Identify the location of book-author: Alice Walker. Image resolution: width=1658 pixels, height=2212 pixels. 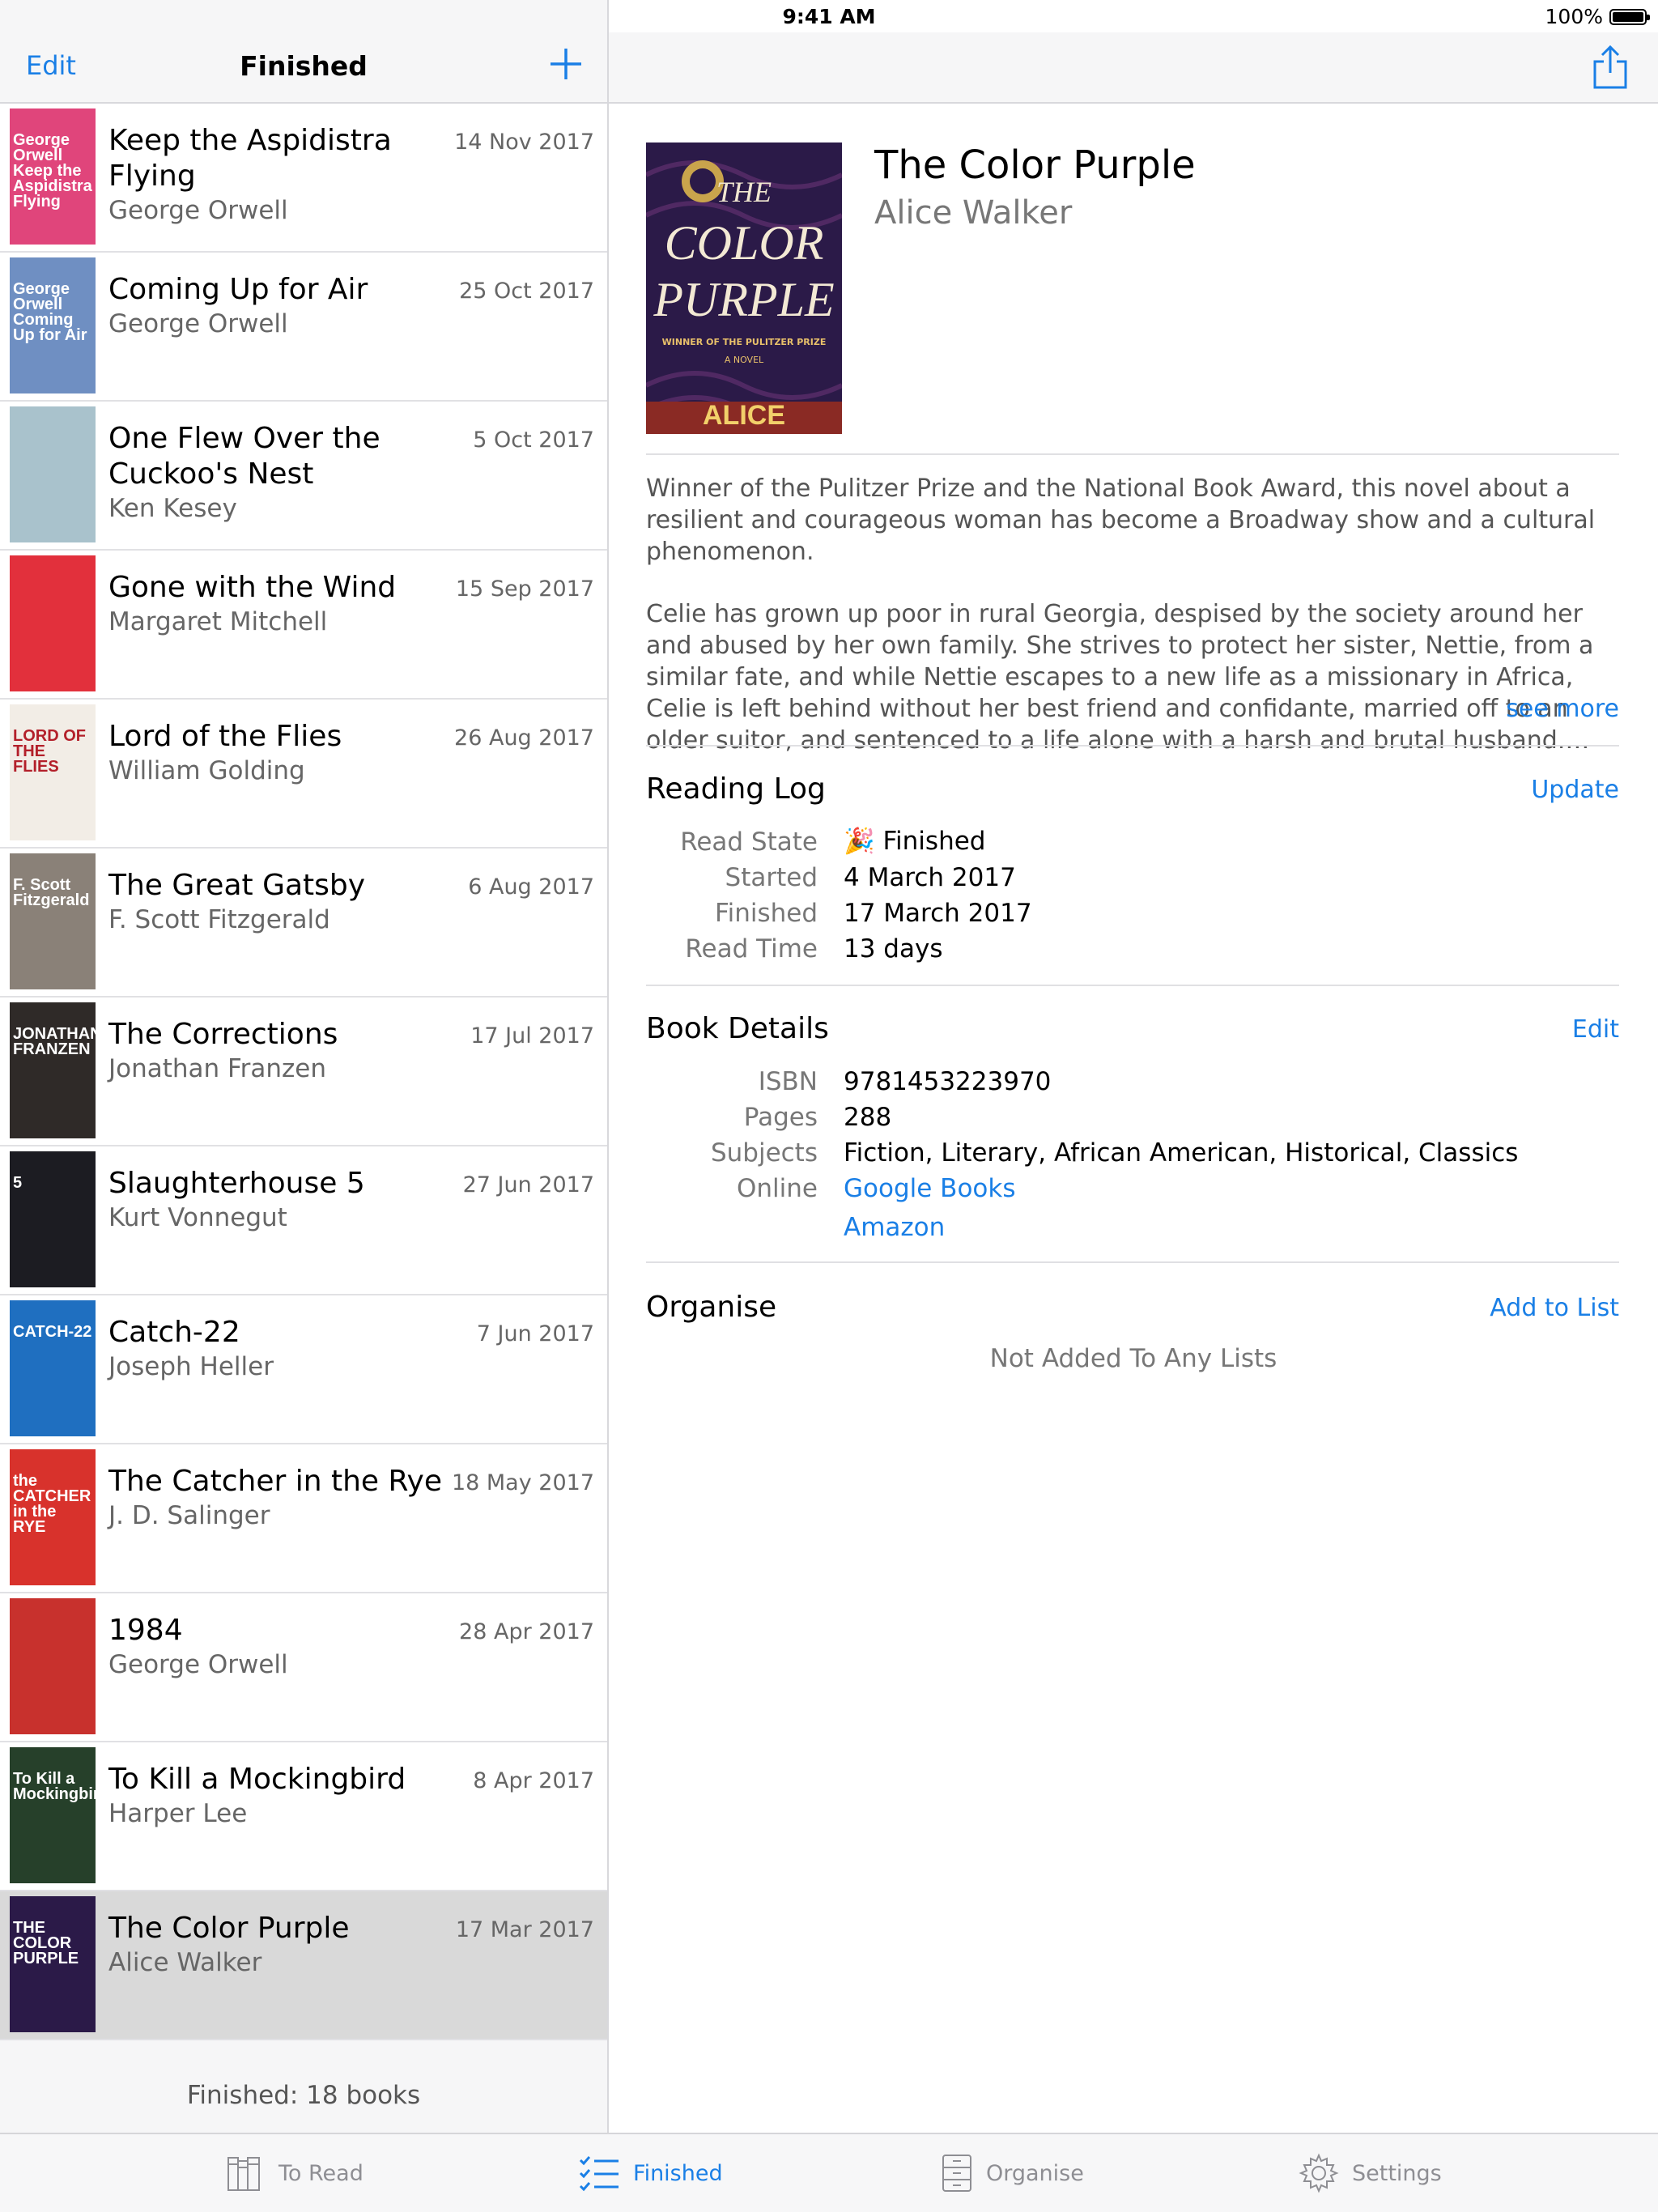
(973, 213).